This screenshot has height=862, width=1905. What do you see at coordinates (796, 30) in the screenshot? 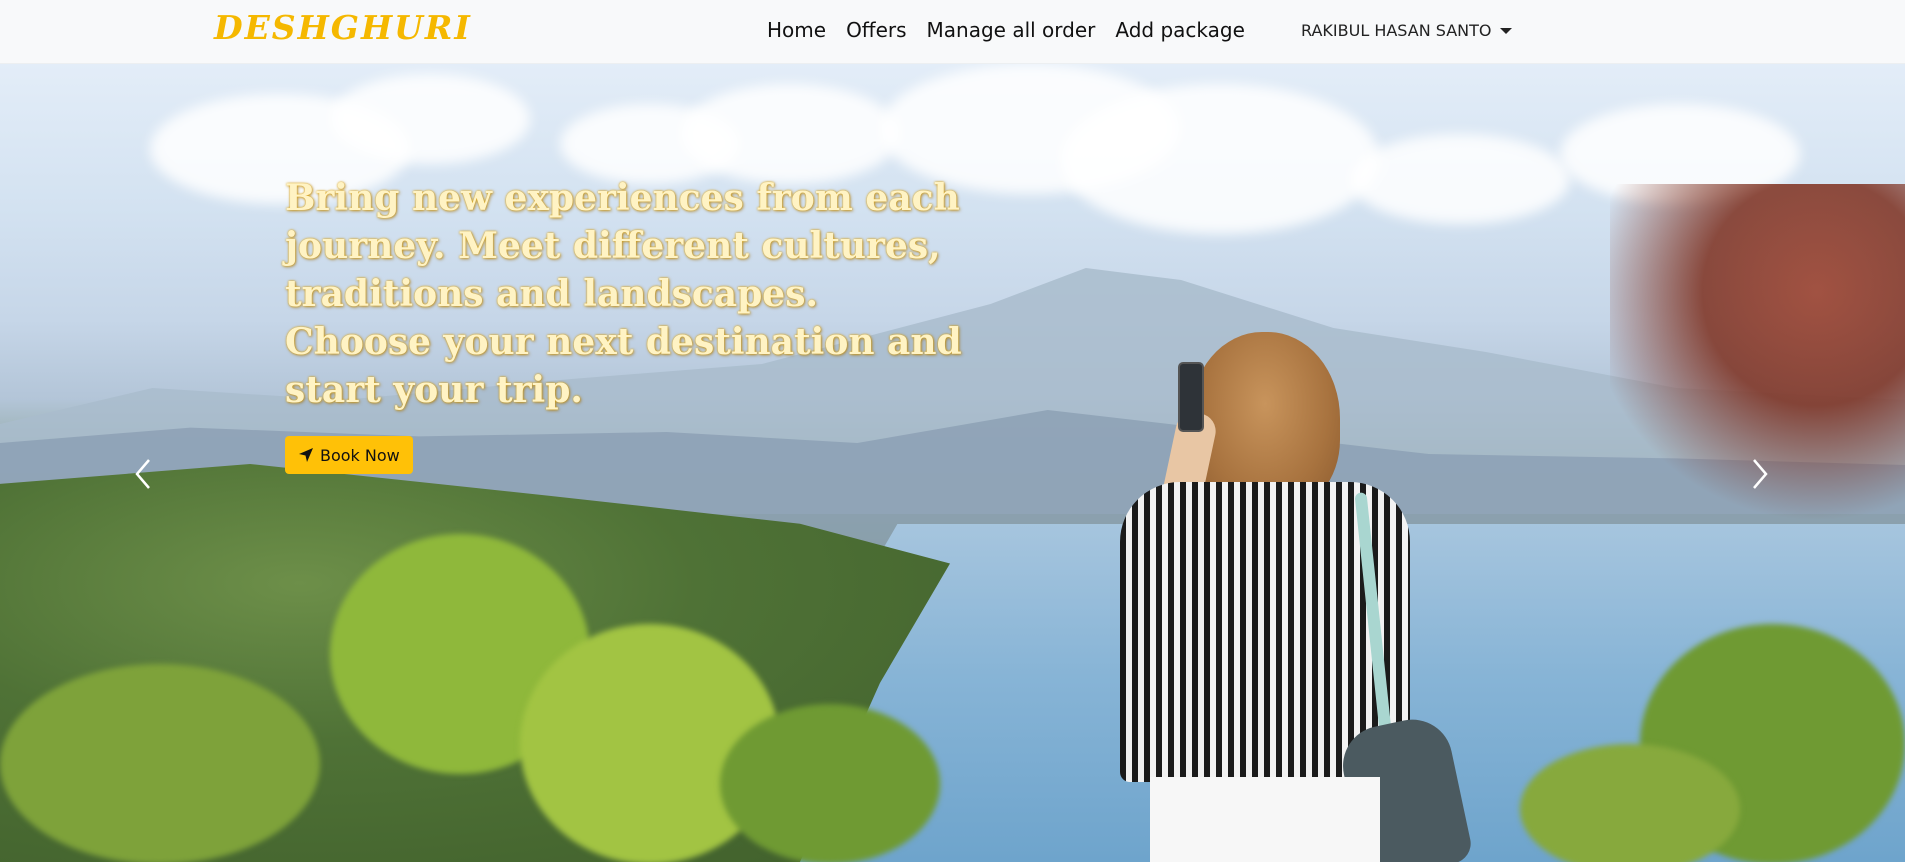
I see `nav-link-home: Home` at bounding box center [796, 30].